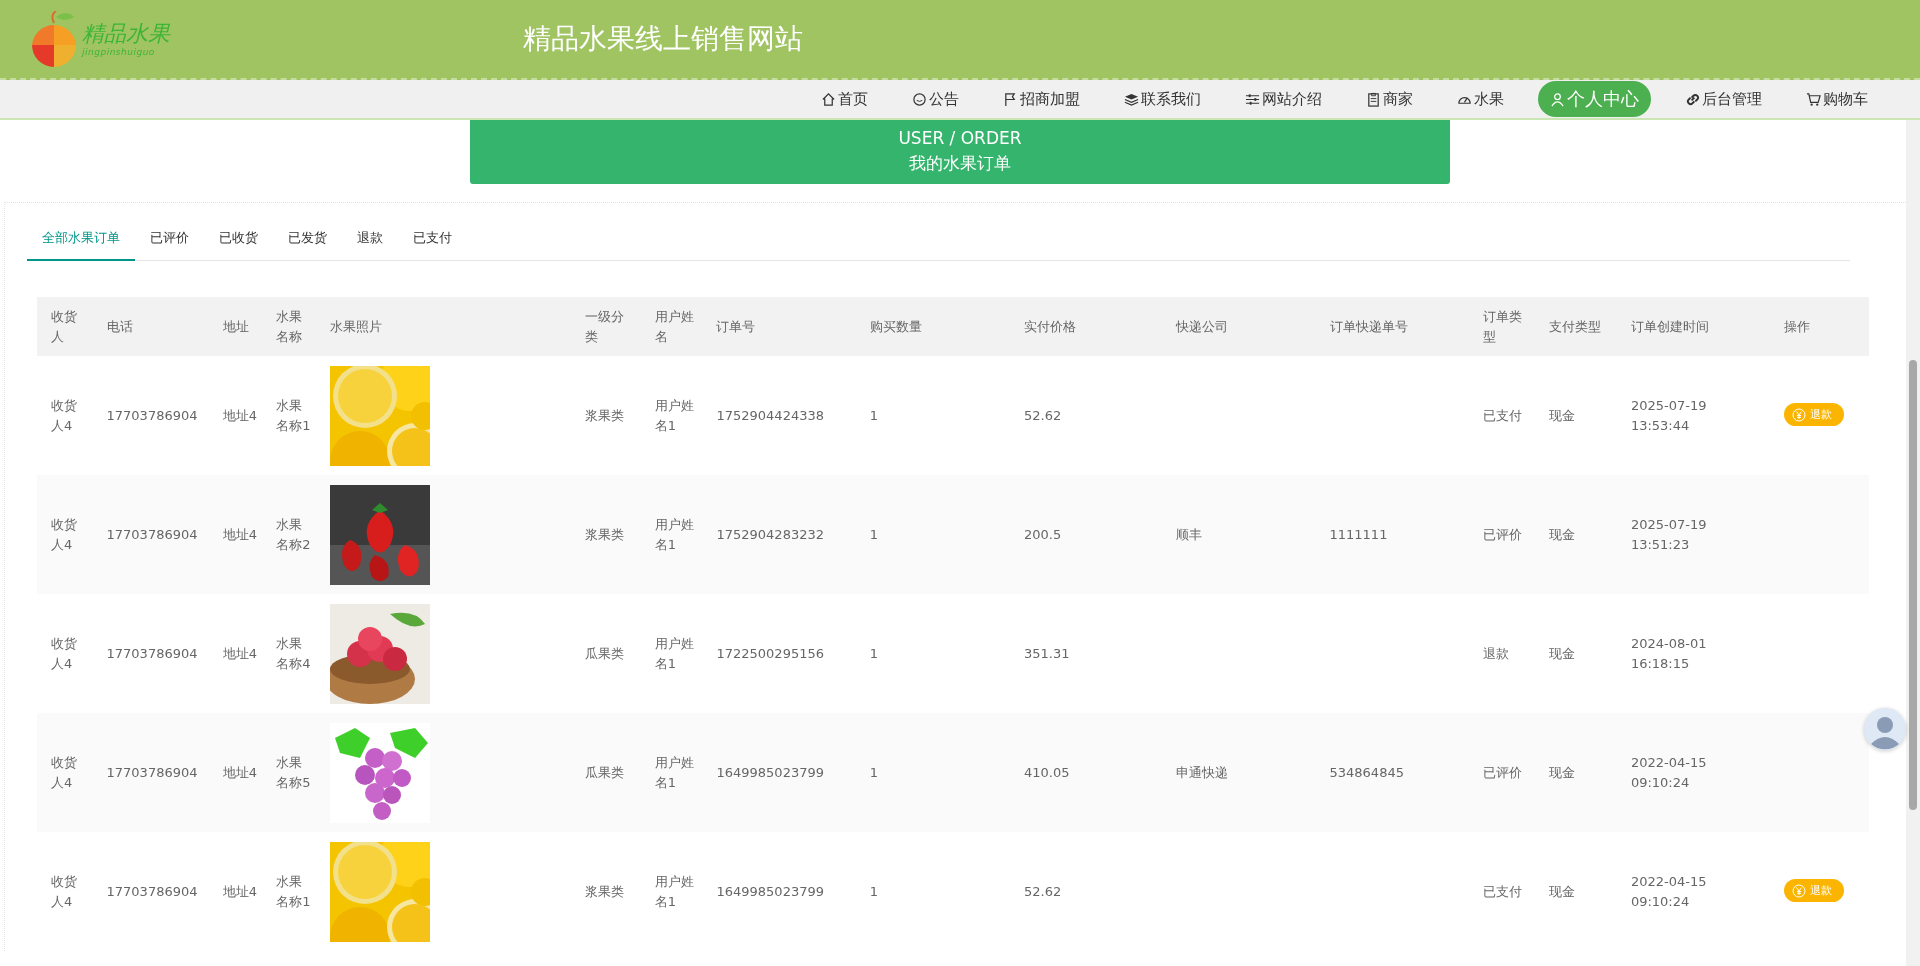  I want to click on sliders-icon, so click(1252, 99).